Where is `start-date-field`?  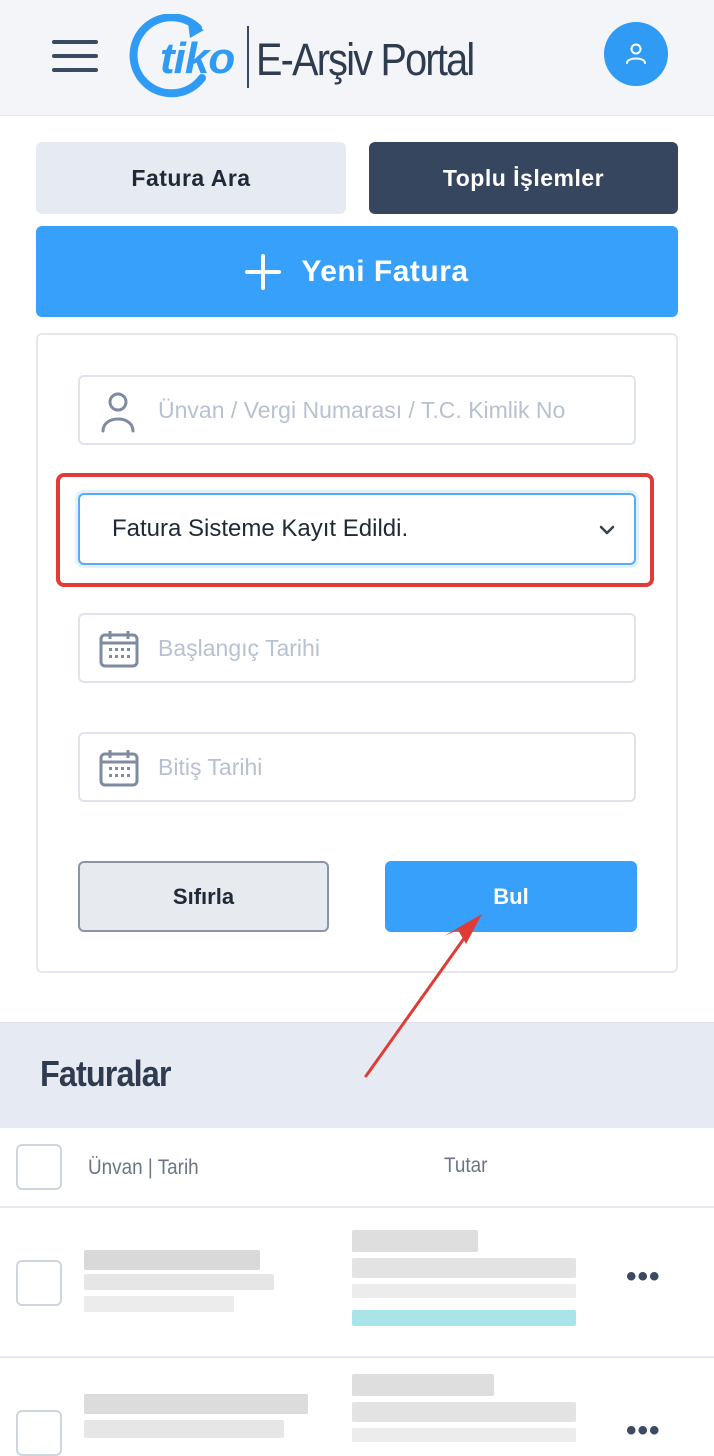
start-date-field is located at coordinates (357, 648).